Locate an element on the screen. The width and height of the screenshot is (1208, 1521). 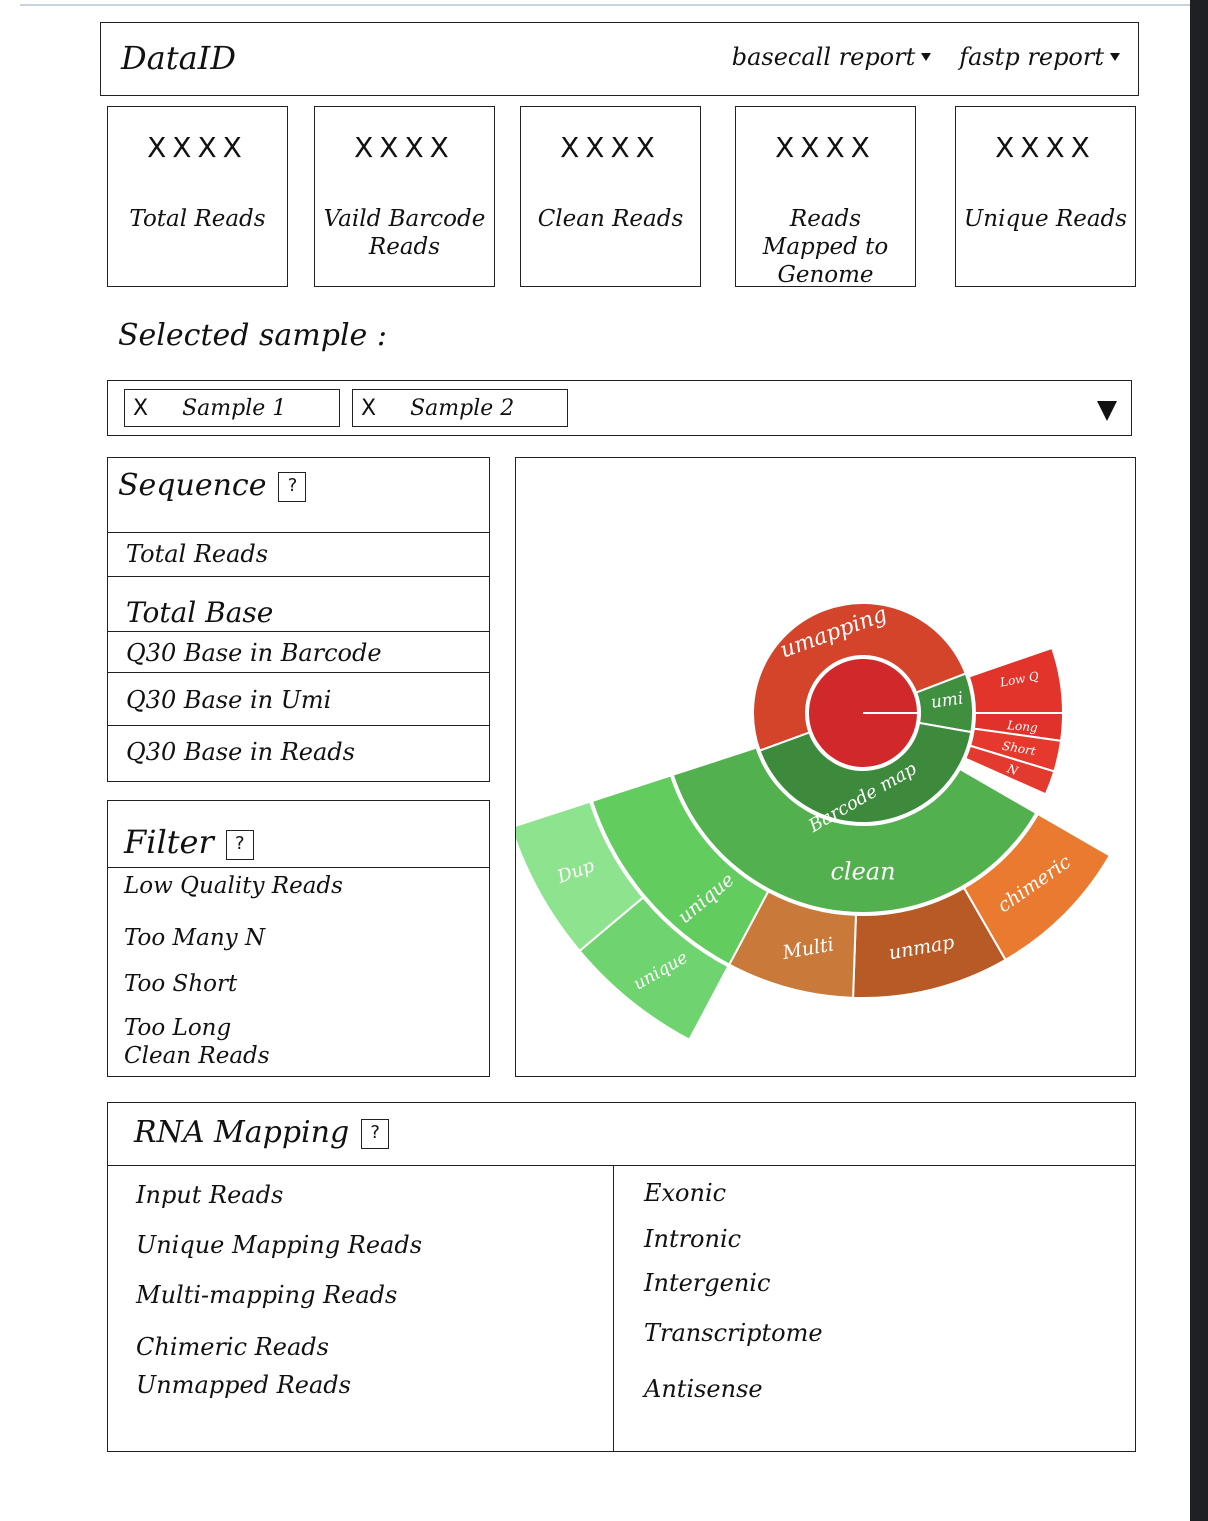
mapping-item: Unique Mapping Reads is located at coordinates (279, 1245).